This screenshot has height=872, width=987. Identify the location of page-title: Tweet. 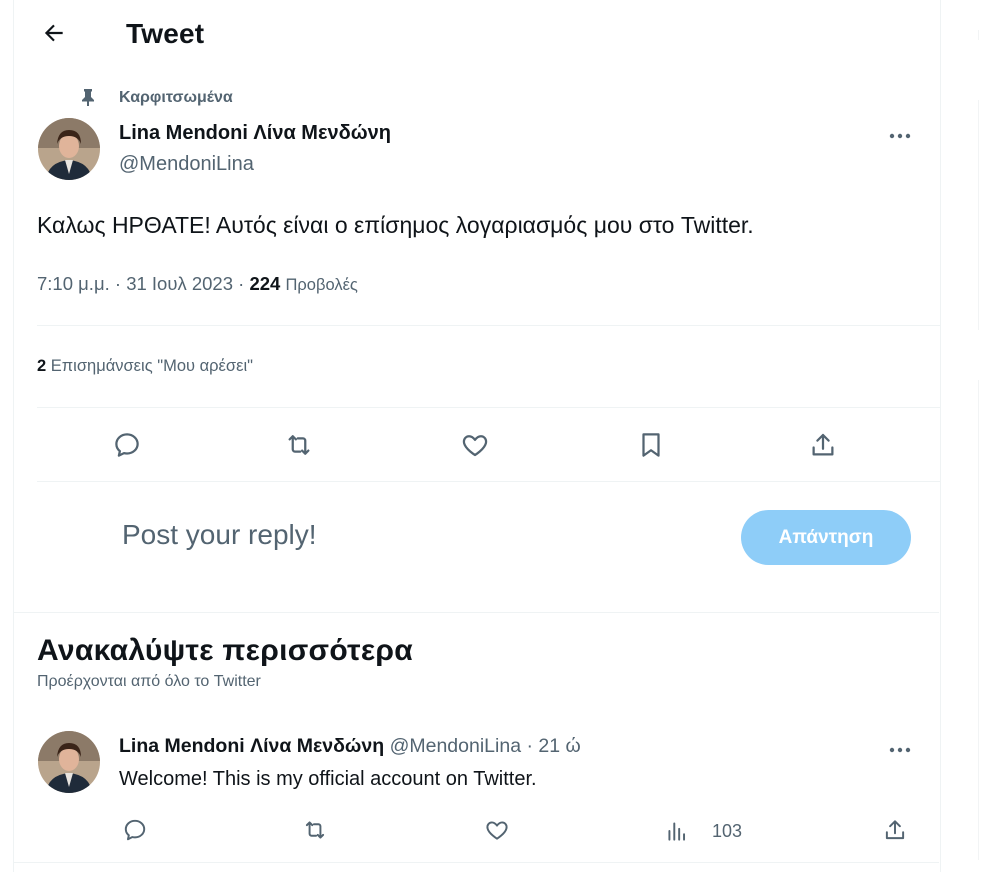
(165, 33).